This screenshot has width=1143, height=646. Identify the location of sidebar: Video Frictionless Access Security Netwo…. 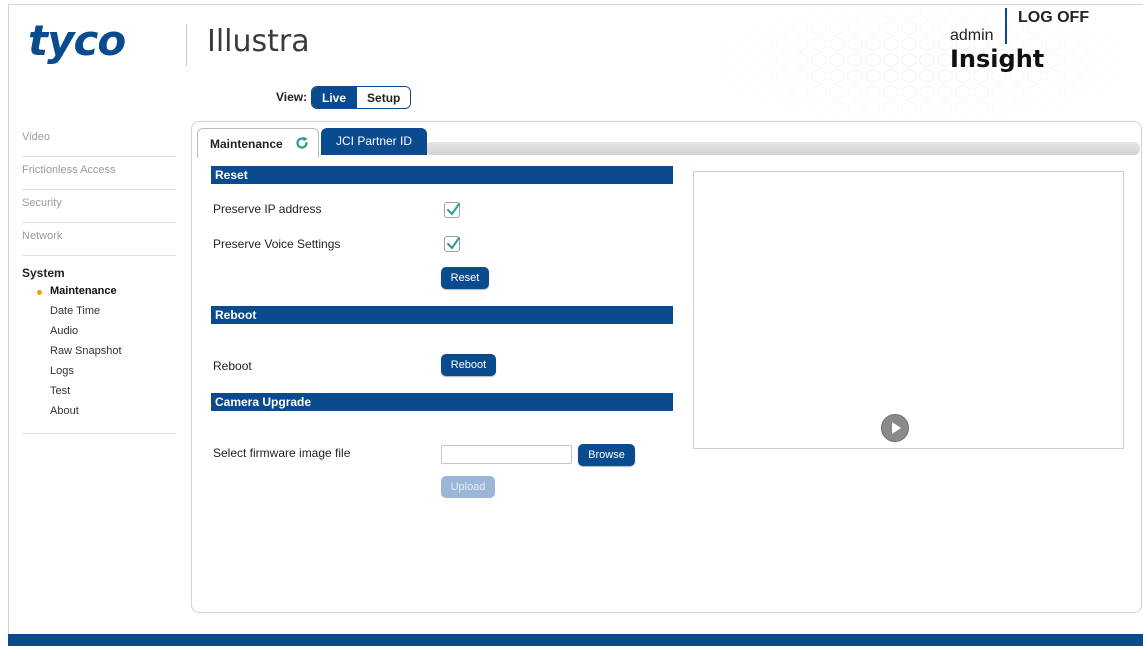
(99, 279).